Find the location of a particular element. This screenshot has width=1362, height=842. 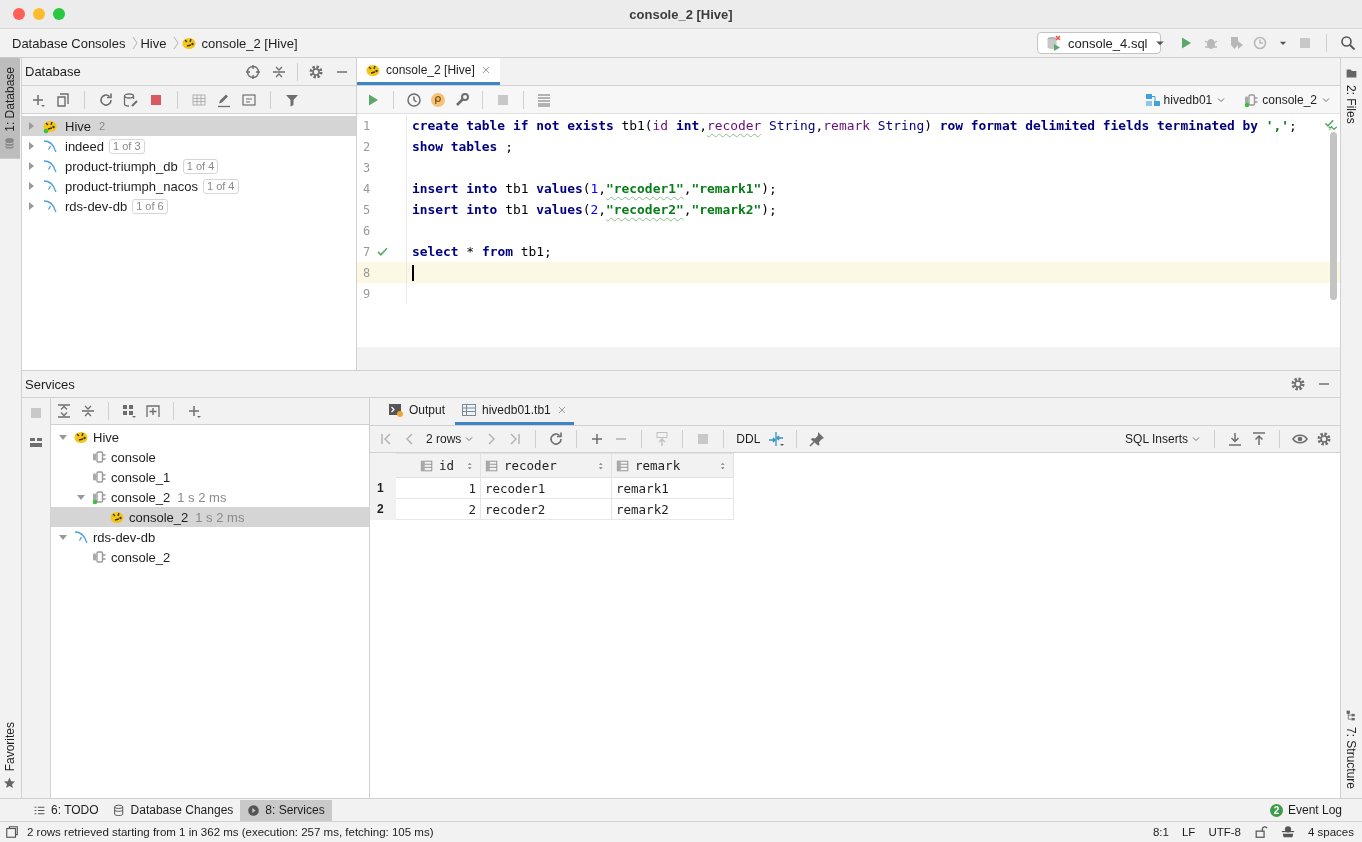

add-icon is located at coordinates (194, 411).